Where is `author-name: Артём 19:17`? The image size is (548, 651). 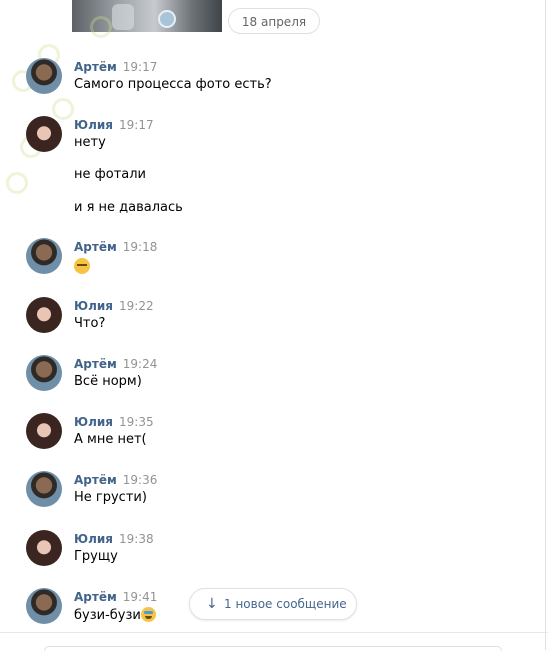
author-name: Артём 19:17 is located at coordinates (115, 67).